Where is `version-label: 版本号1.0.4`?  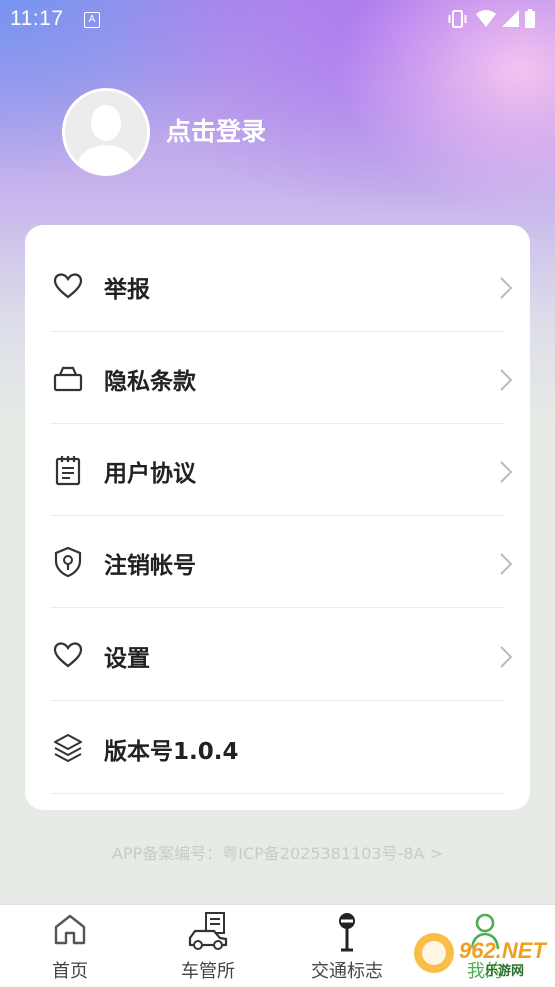 version-label: 版本号1.0.4 is located at coordinates (171, 752).